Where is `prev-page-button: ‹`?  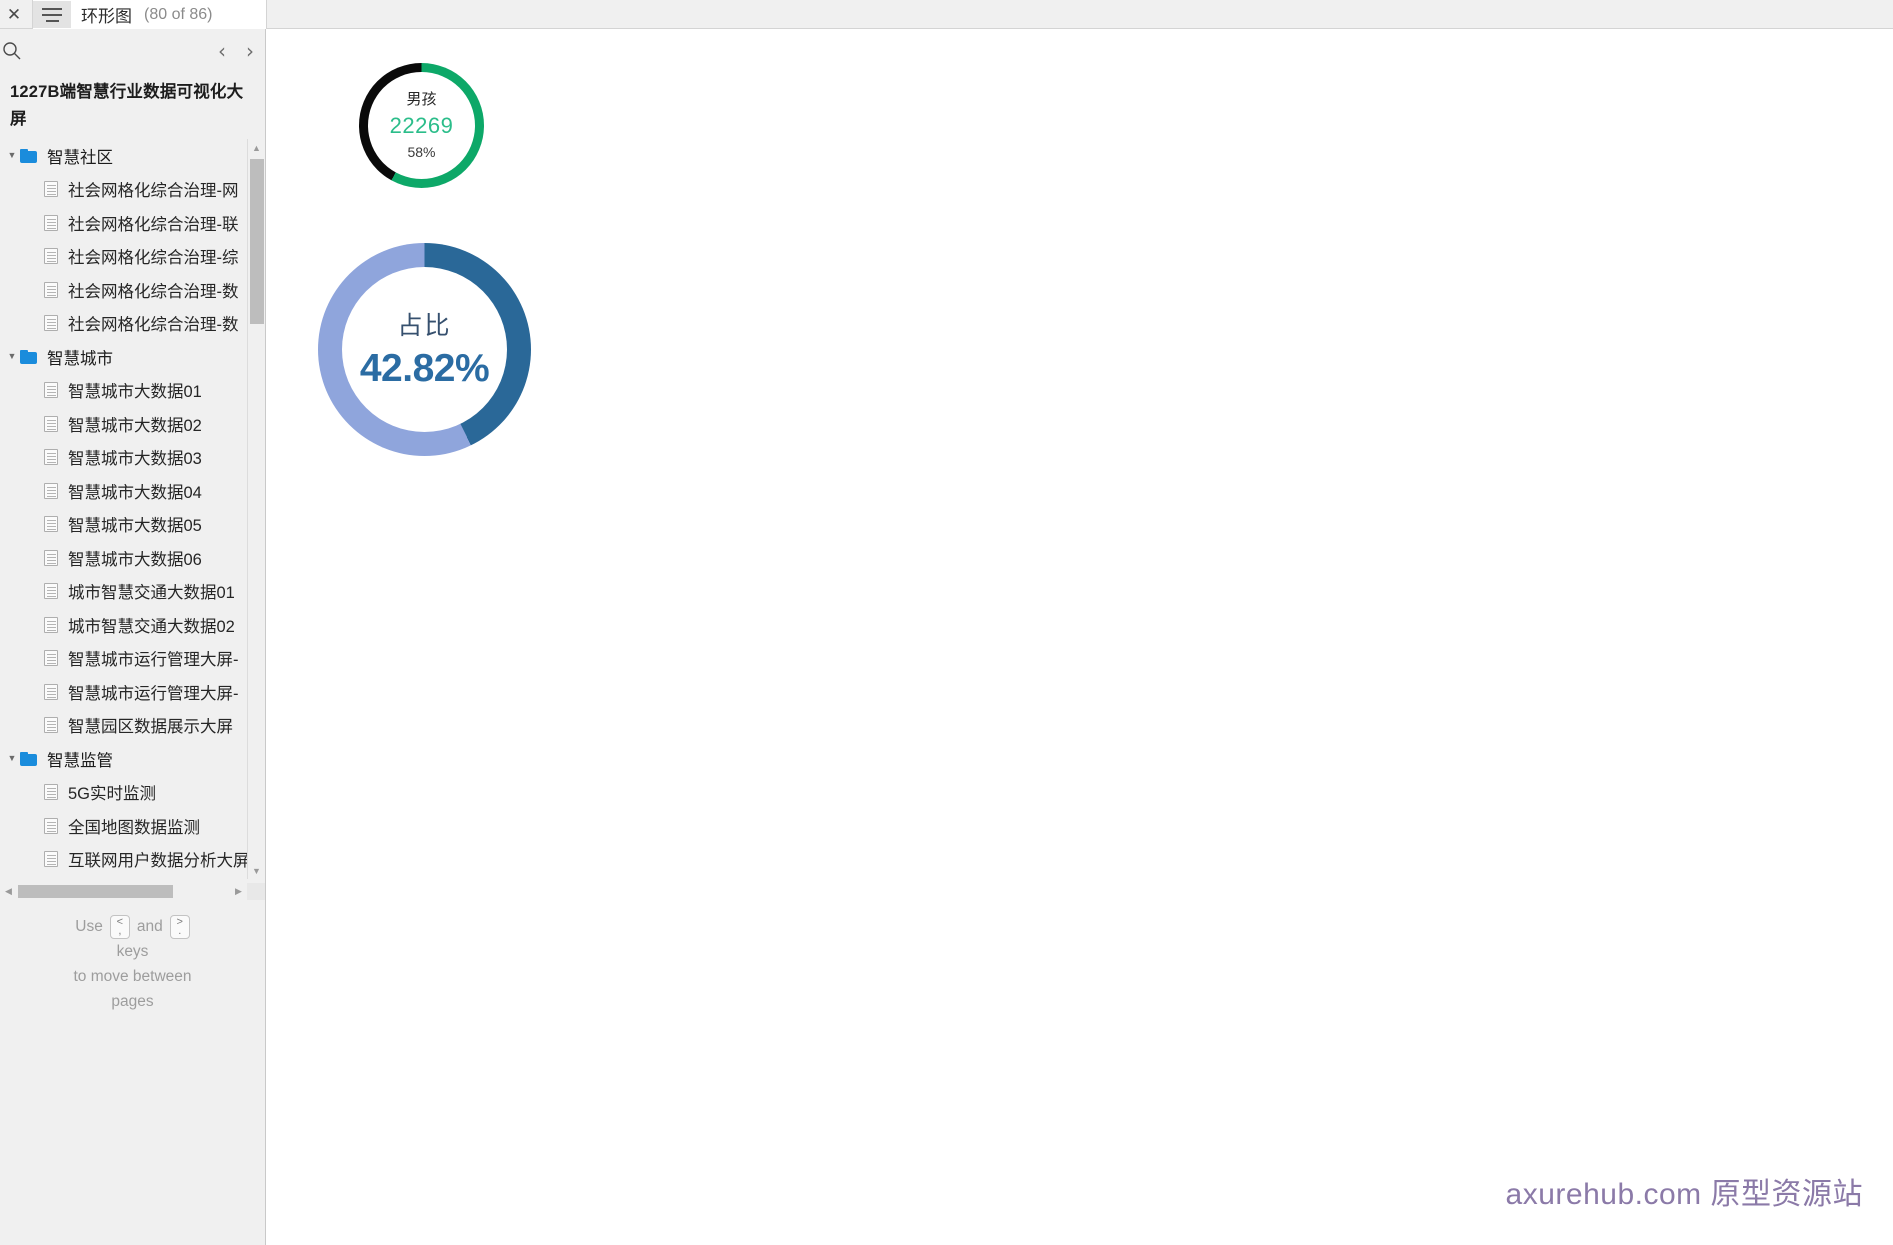
prev-page-button: ‹ is located at coordinates (222, 51).